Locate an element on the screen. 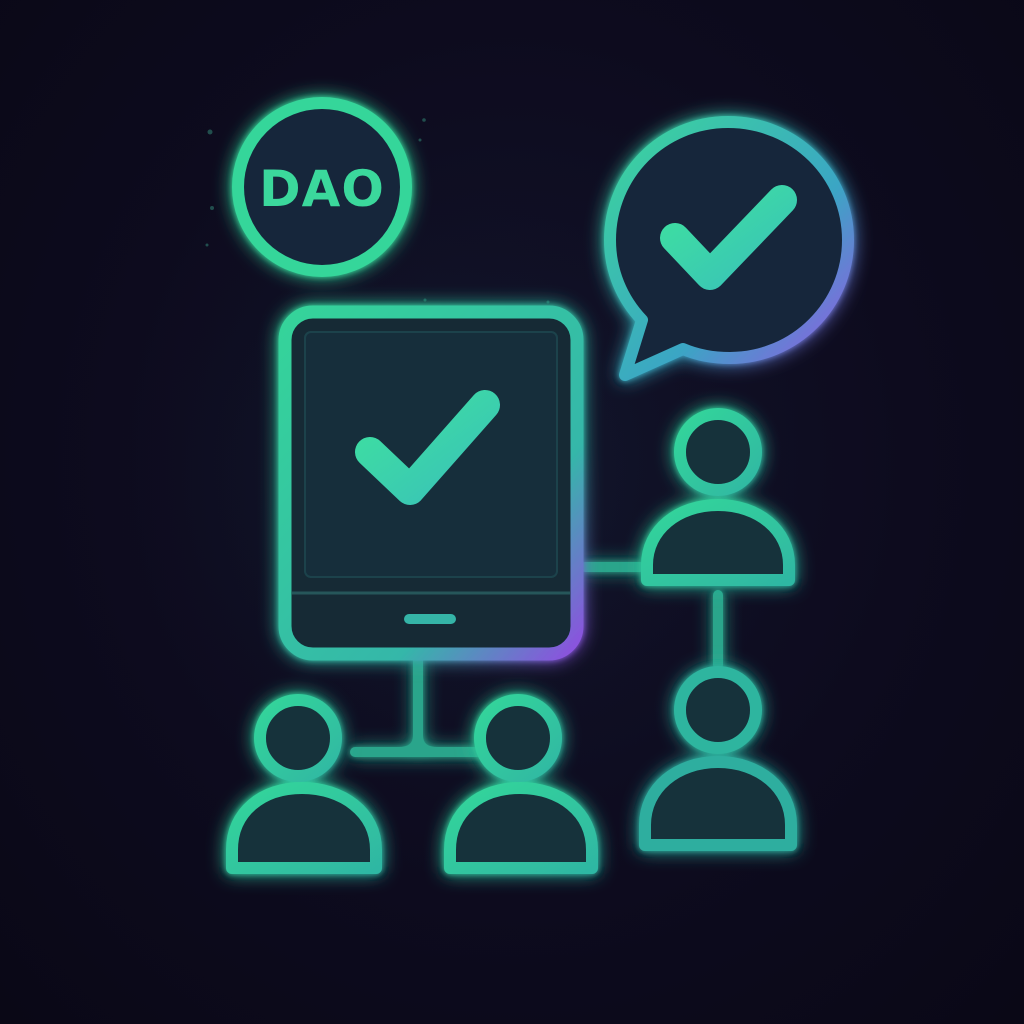 The image size is (1024, 1024). tablet-checkmark-icon is located at coordinates (431, 483).